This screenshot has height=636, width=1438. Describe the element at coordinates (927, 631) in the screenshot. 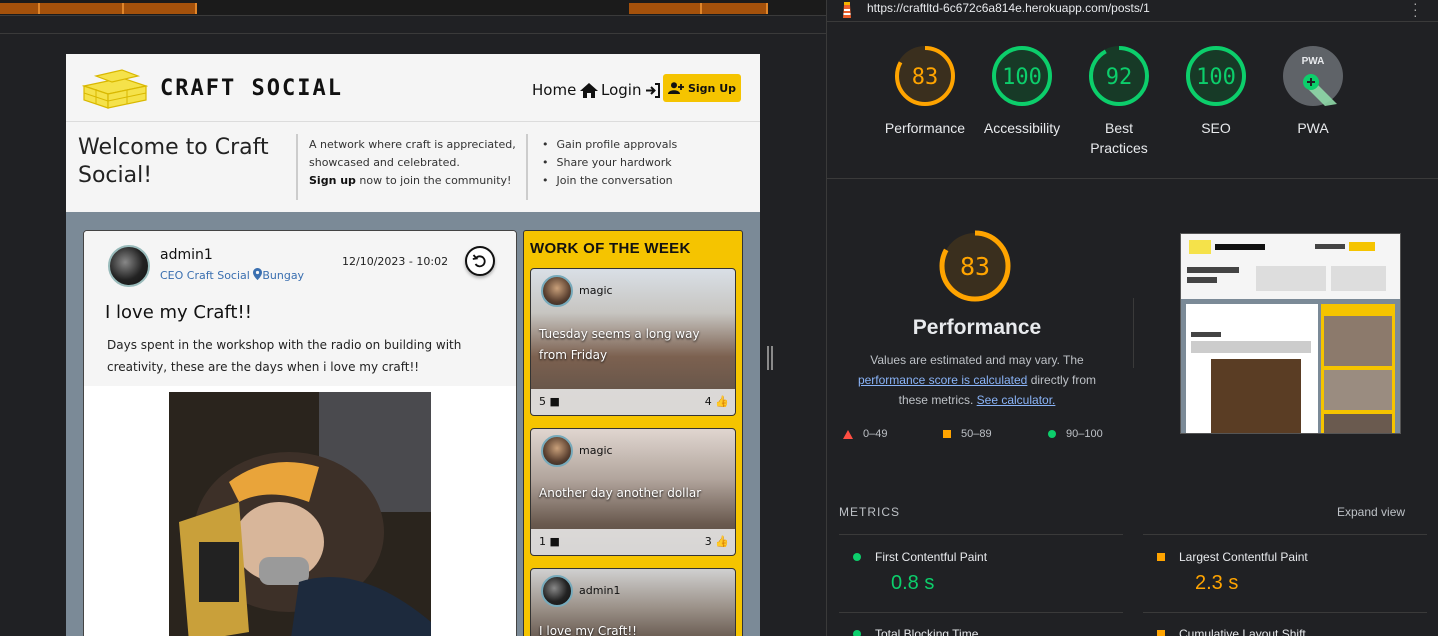

I see `metric-name: Total Blocking Time` at that location.